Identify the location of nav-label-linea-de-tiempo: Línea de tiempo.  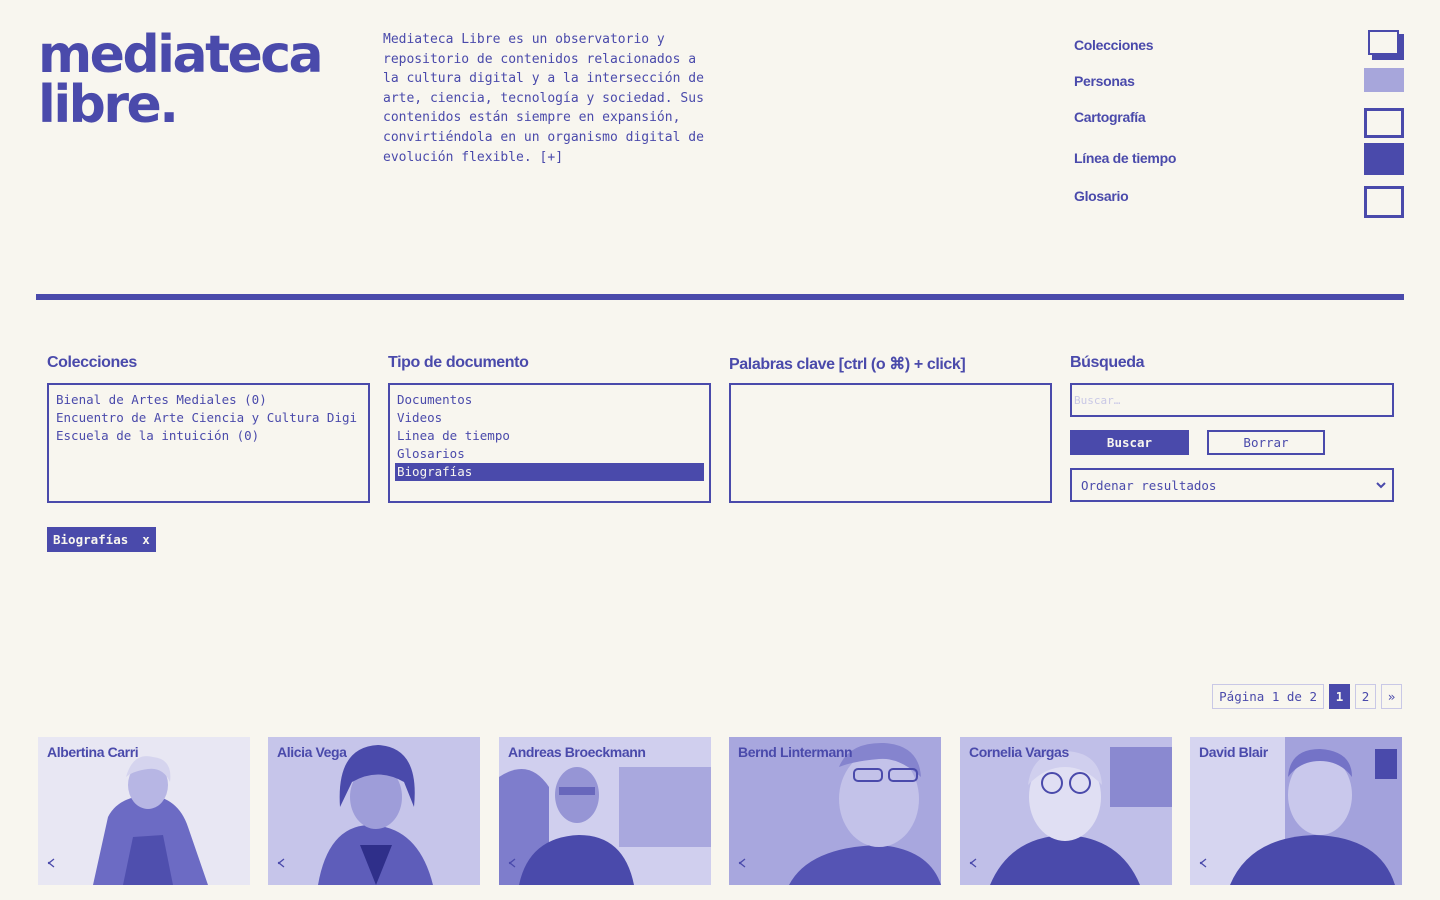
(1125, 158).